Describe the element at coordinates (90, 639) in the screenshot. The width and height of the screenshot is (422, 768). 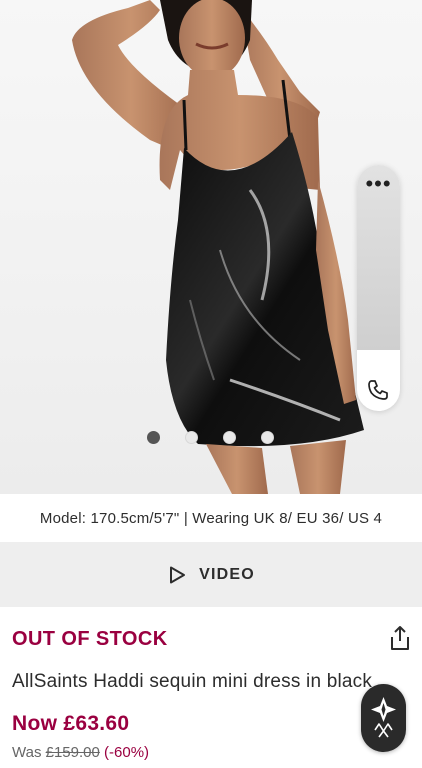
I see `stock-status: OUT OF STOCK` at that location.